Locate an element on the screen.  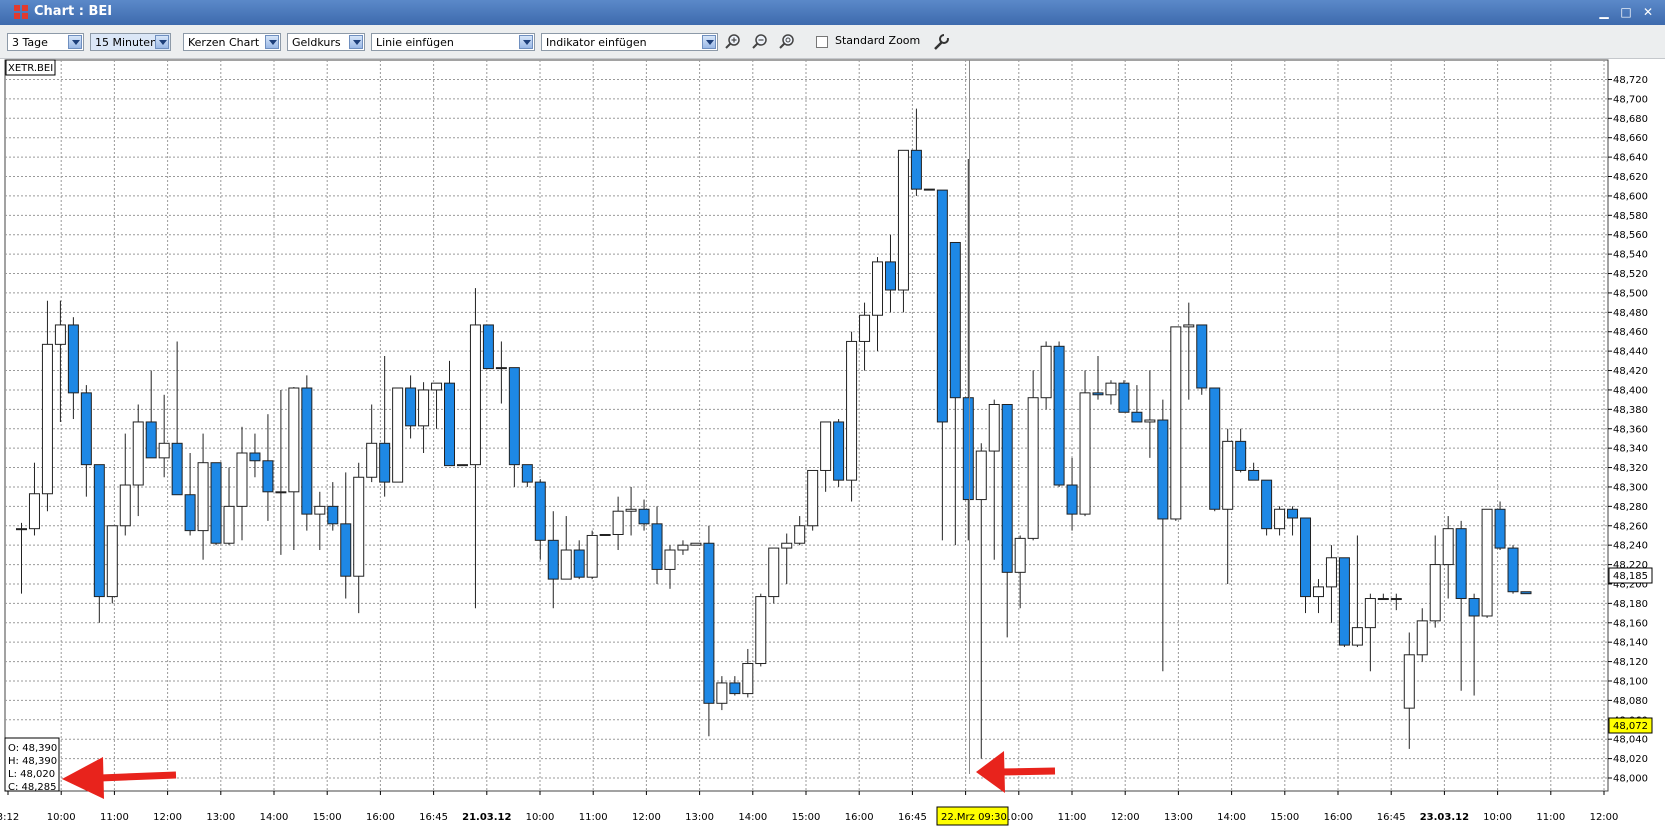
x-tick-label: 12:00 is located at coordinates (1604, 817).